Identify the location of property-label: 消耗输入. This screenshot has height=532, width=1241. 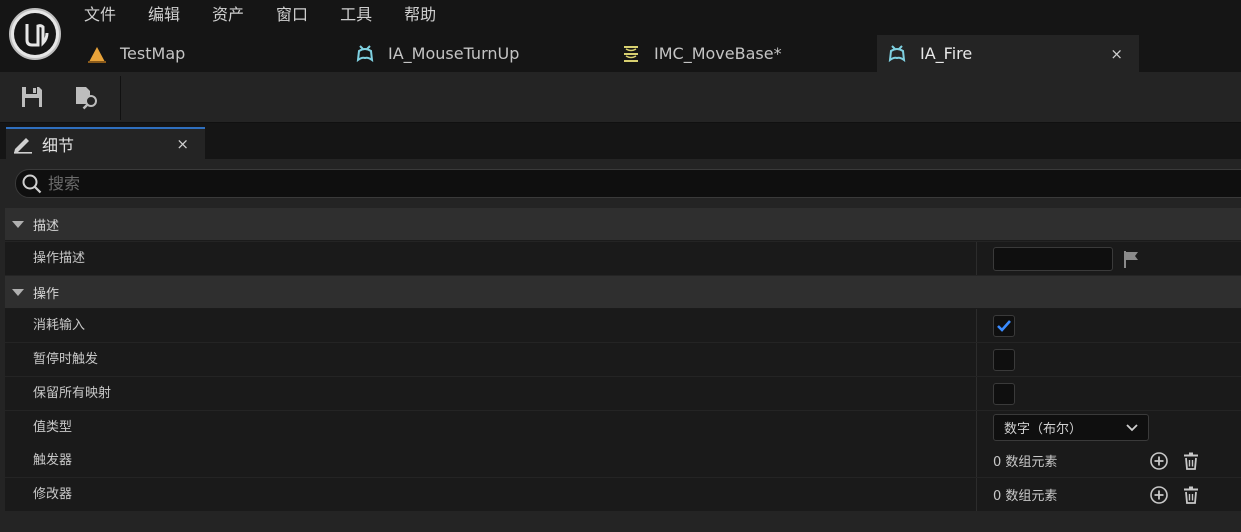
(59, 325).